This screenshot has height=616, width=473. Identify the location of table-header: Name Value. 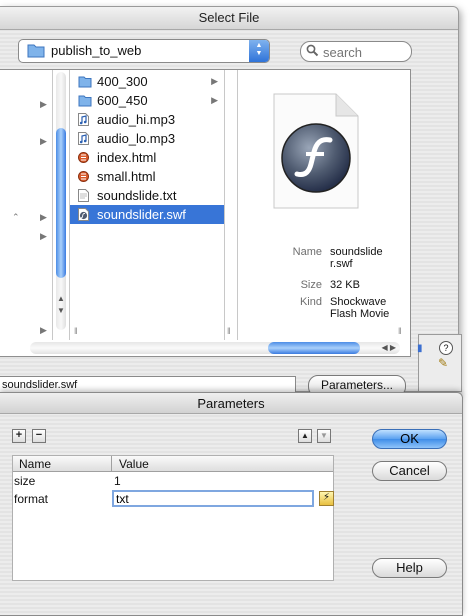
(173, 464).